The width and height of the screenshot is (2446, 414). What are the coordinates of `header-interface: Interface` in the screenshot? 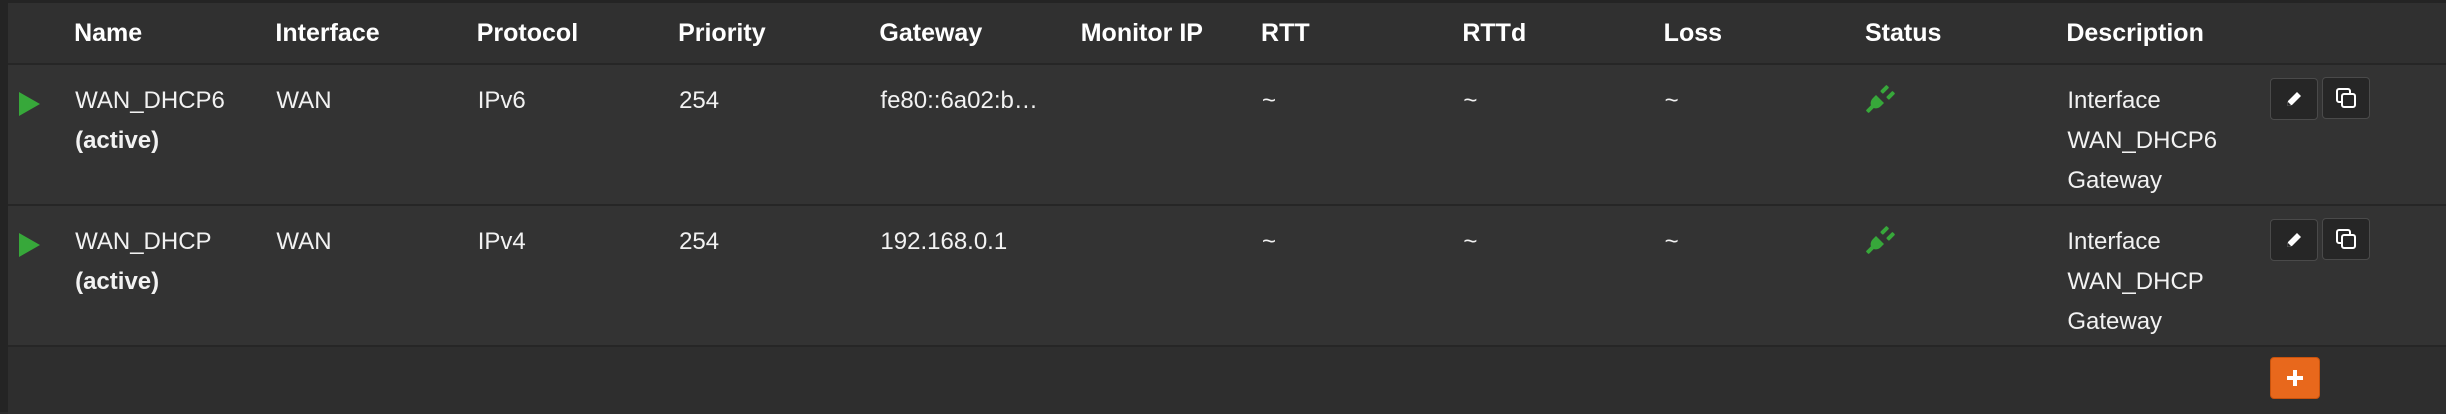 It's located at (375, 33).